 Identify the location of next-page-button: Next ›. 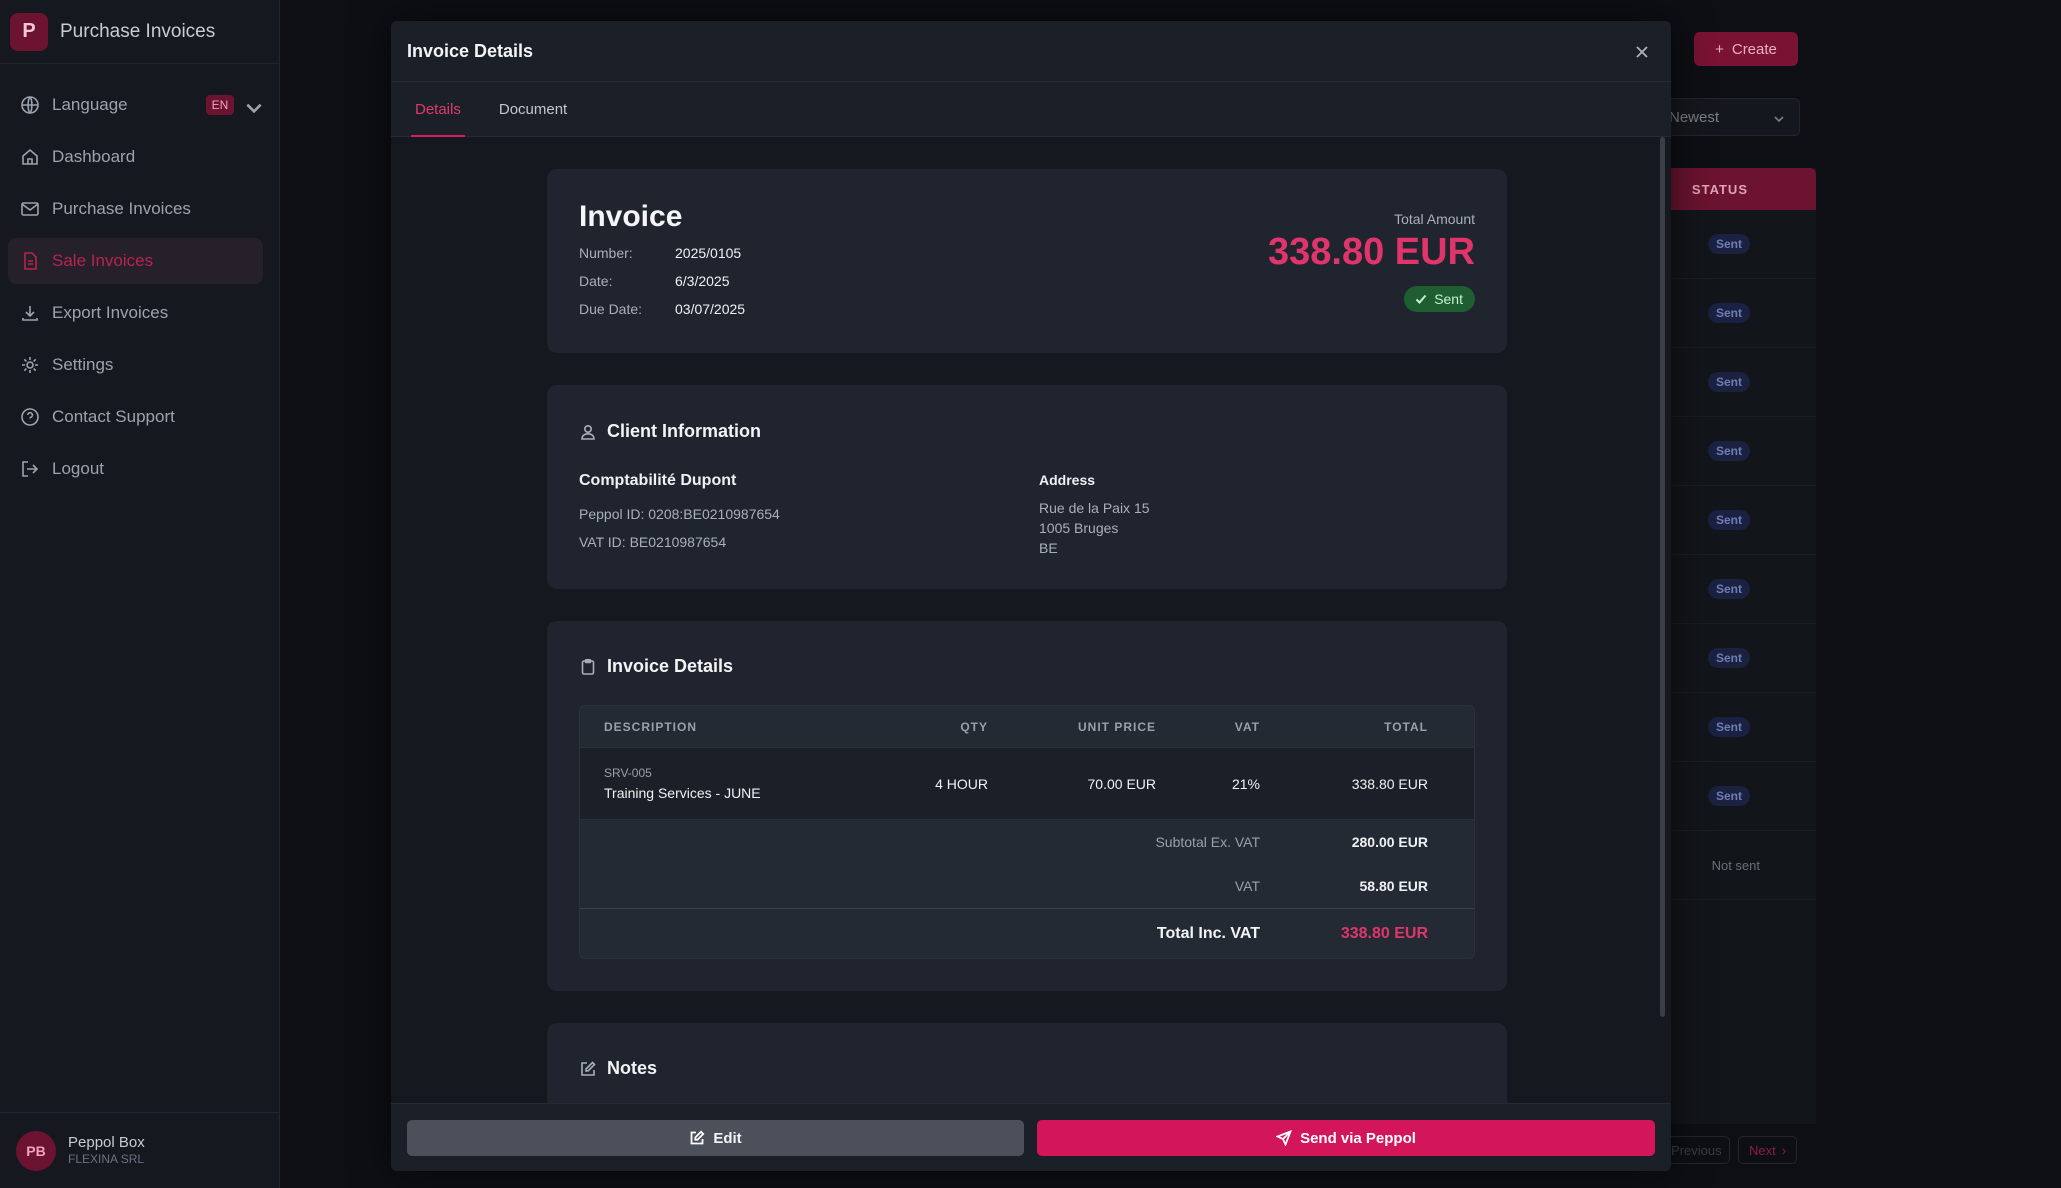
(1768, 1150).